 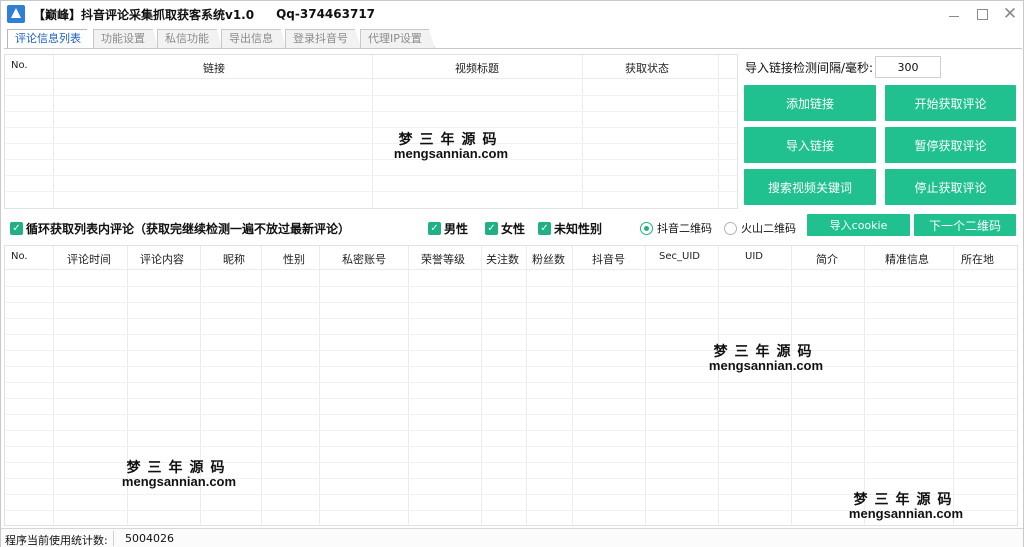 I want to click on column-header: UID, so click(x=754, y=256).